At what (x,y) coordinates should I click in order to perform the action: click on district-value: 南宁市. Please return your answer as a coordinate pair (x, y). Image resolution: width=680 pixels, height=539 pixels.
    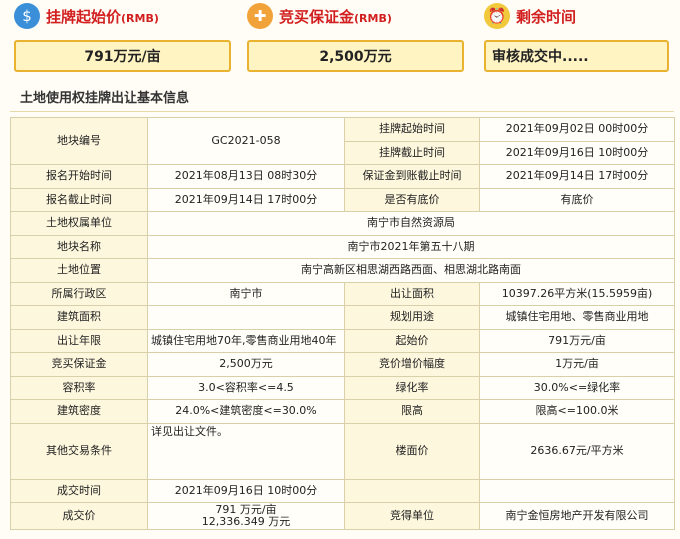
    Looking at the image, I should click on (246, 293).